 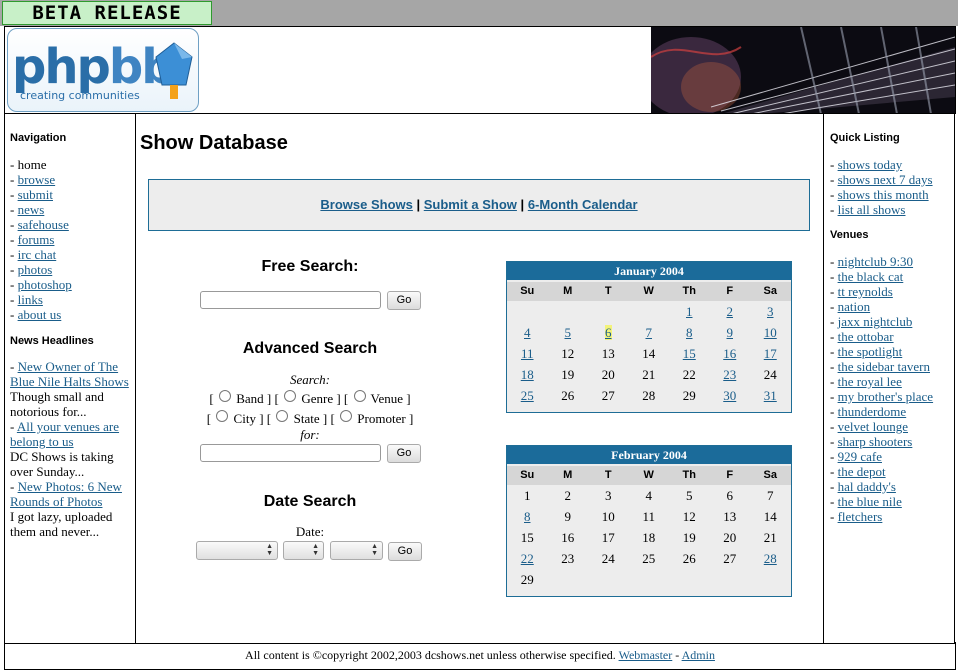 I want to click on calendar-day-number: 10, so click(x=770, y=332).